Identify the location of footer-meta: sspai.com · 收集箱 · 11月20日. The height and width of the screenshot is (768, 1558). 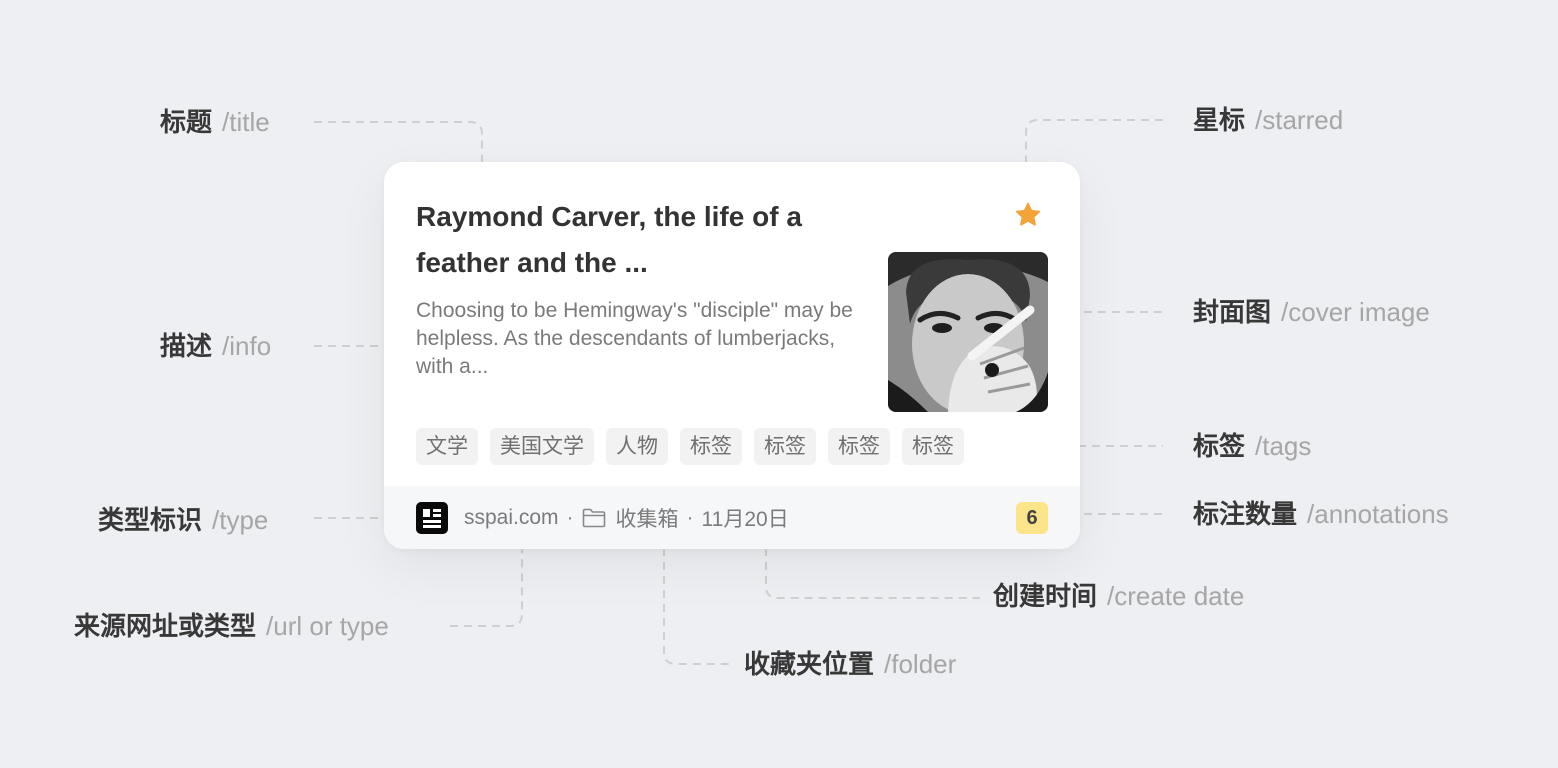
(626, 517).